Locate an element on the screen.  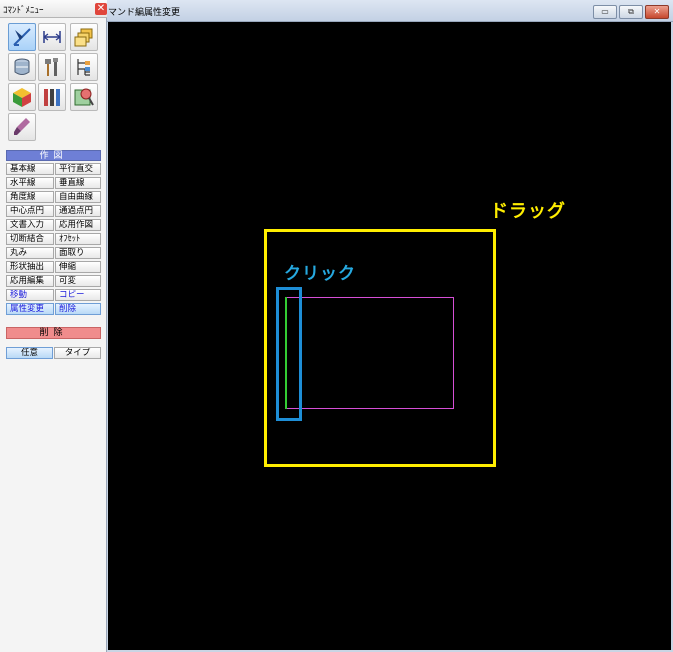
minimize-button: ▭ is located at coordinates (605, 12).